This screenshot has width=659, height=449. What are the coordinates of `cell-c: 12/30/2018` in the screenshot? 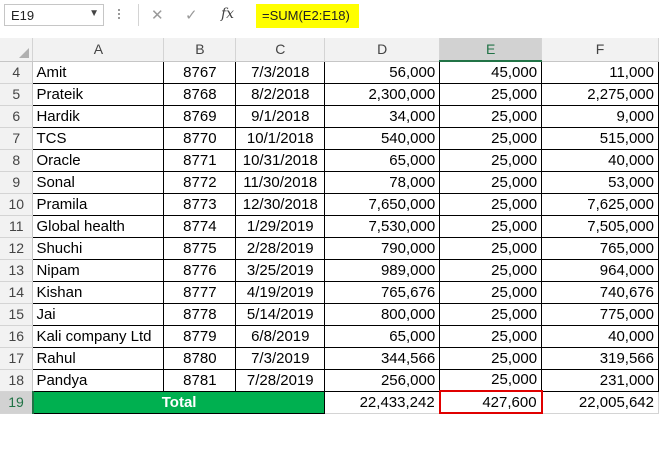 It's located at (280, 204).